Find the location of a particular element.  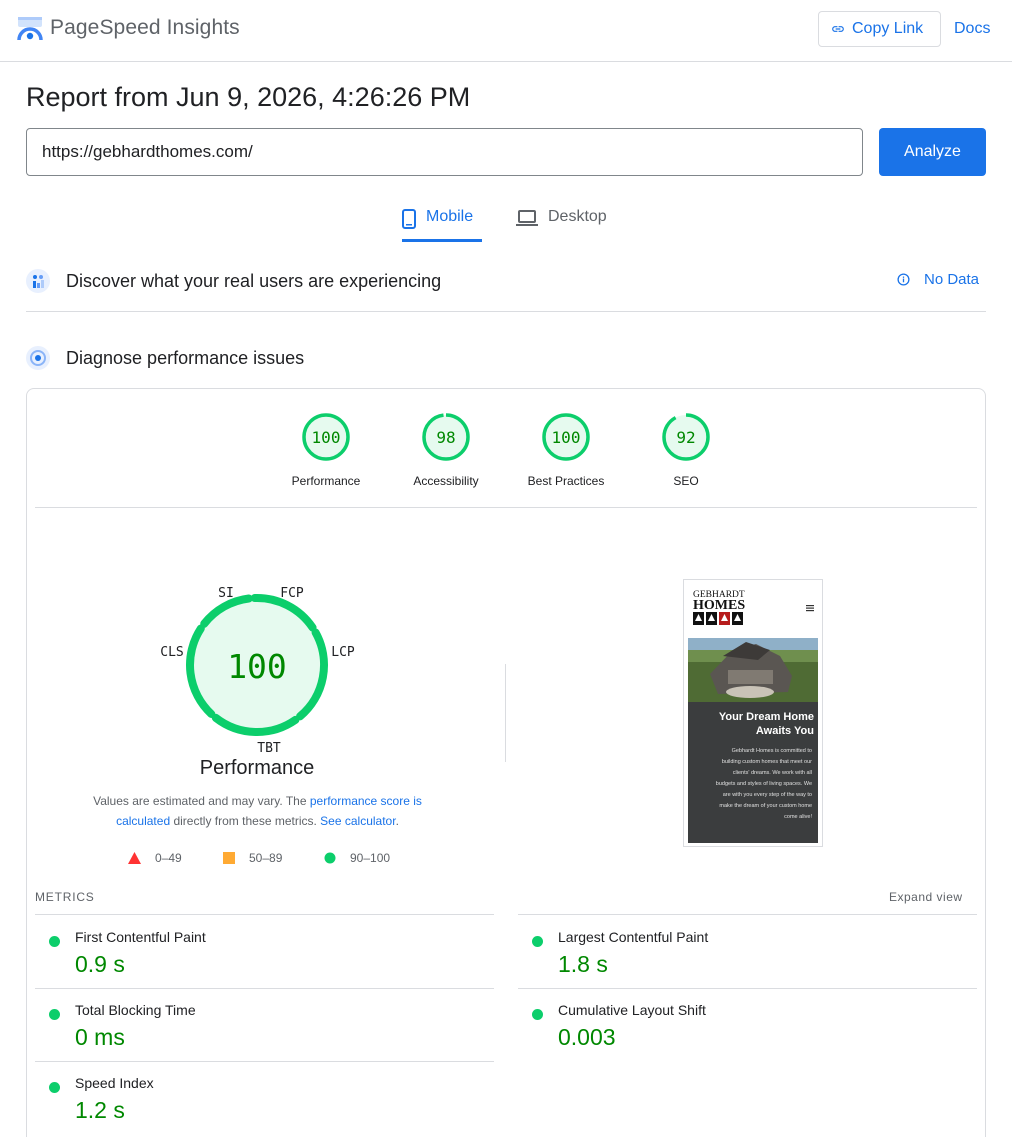

svg-text:are with you every step of the: are with you every step of the way to is located at coordinates (767, 795).